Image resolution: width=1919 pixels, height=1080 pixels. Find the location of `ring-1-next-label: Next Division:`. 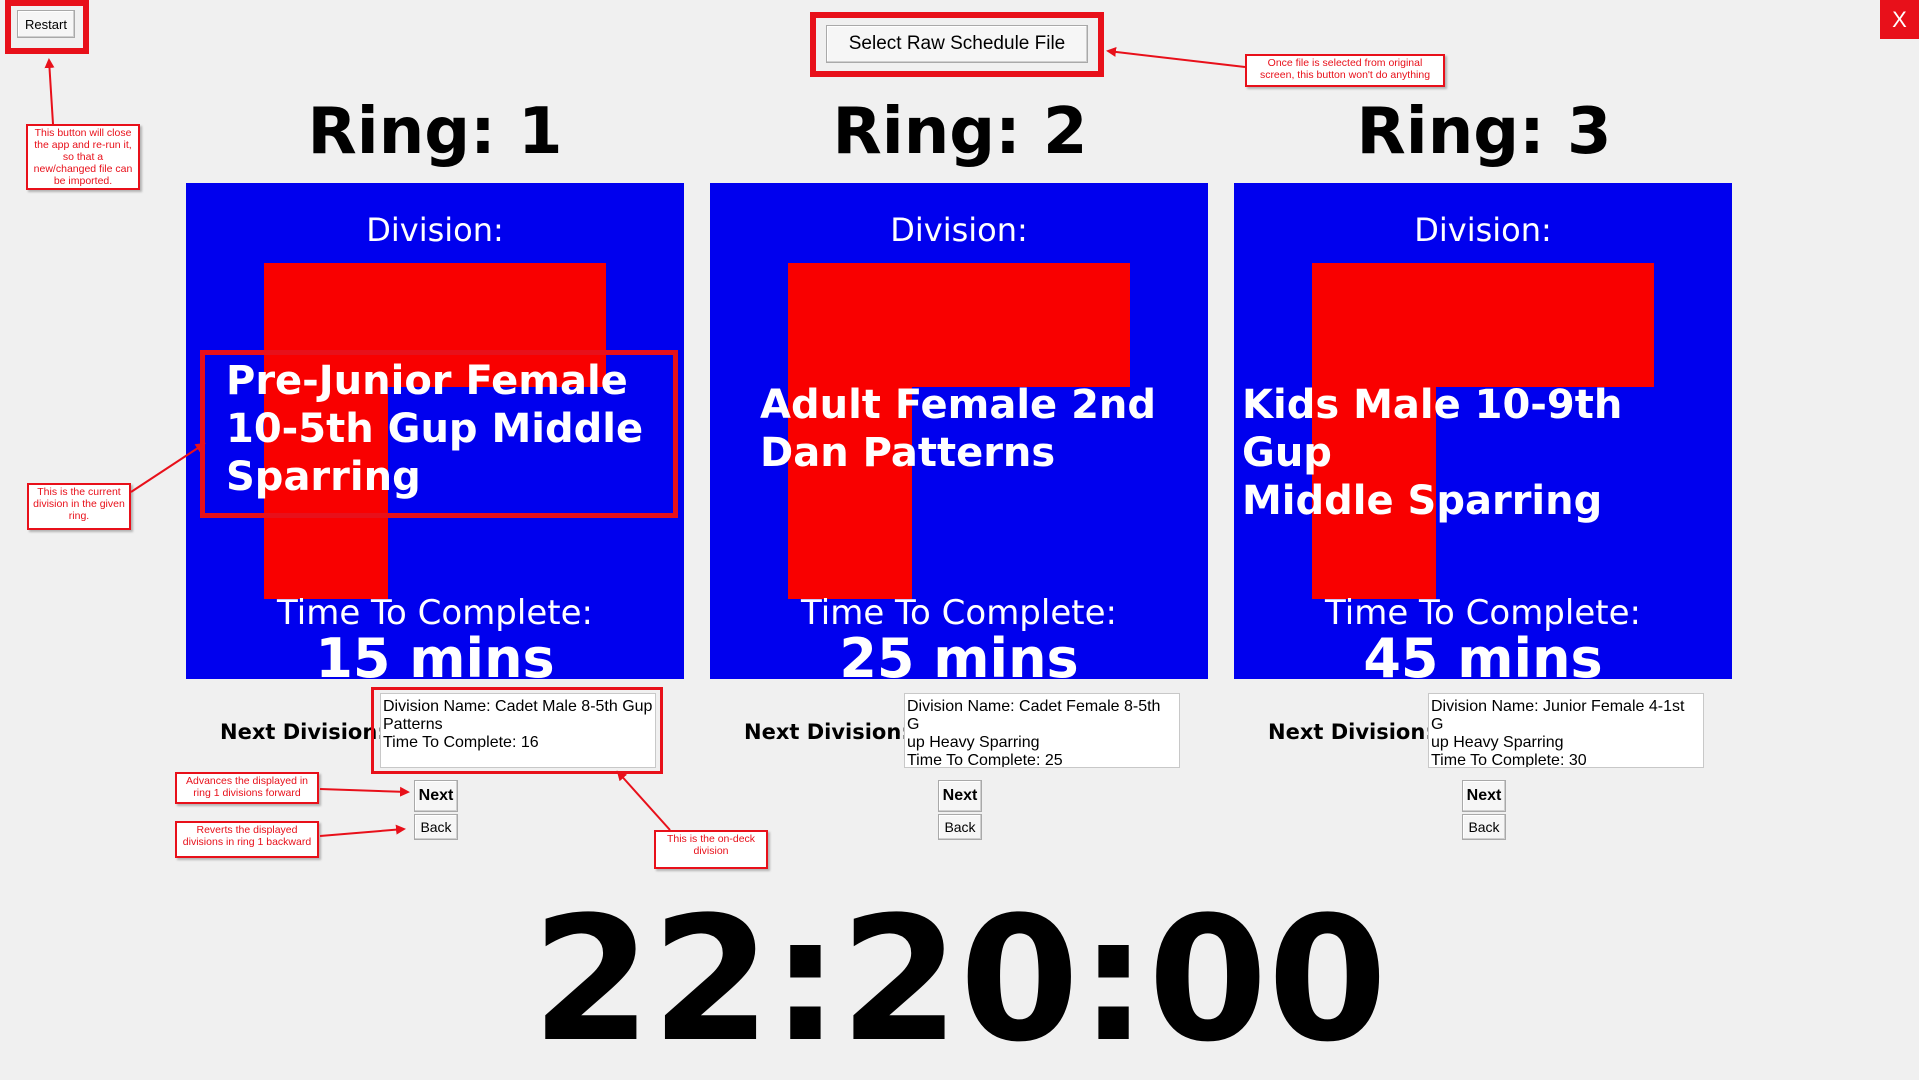

ring-1-next-label: Next Division: is located at coordinates (303, 732).